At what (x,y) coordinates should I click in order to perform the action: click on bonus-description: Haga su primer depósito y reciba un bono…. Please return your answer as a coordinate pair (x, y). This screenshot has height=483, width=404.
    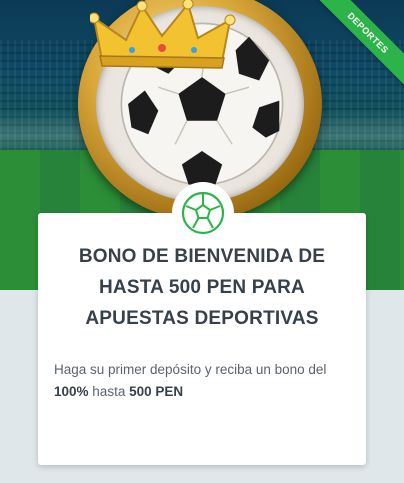
    Looking at the image, I should click on (203, 381).